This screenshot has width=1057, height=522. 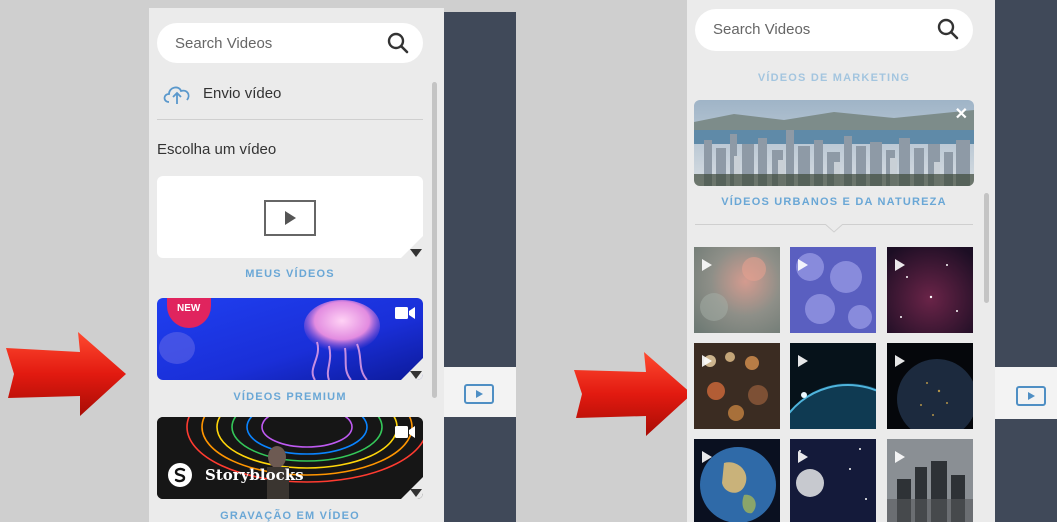 I want to click on my-videos-card, so click(x=290, y=217).